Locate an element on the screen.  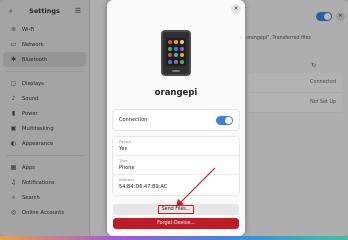
phone-icon is located at coordinates (176, 53).